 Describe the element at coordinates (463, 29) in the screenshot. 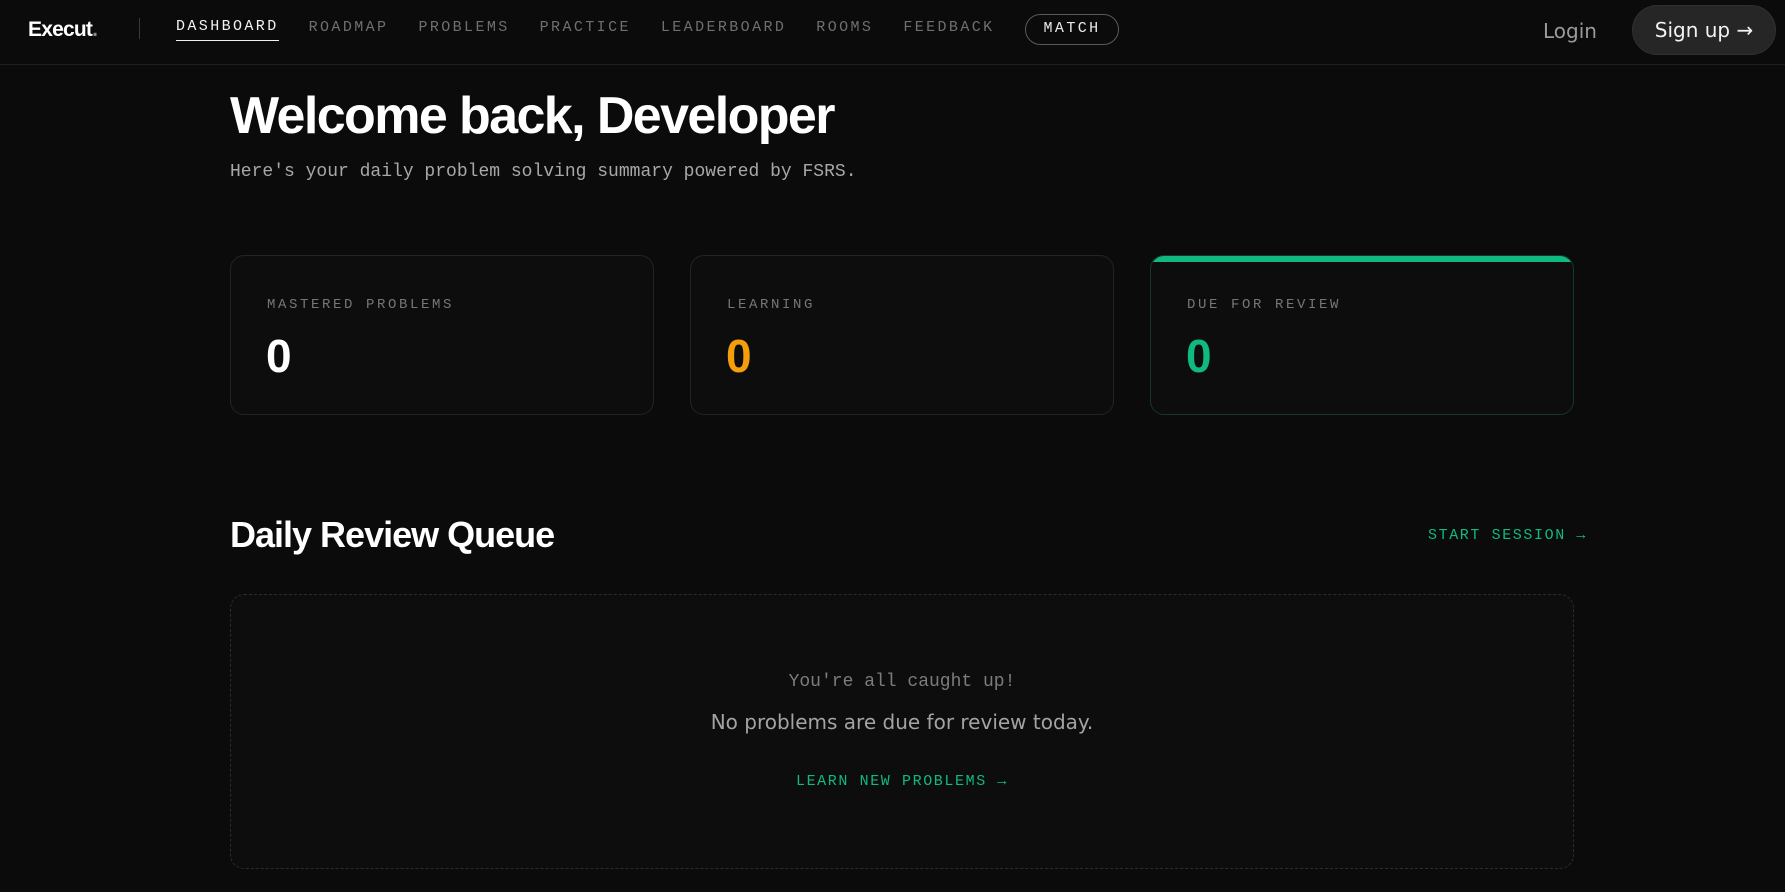

I see `nav-item-problems: PROBLEMS` at that location.